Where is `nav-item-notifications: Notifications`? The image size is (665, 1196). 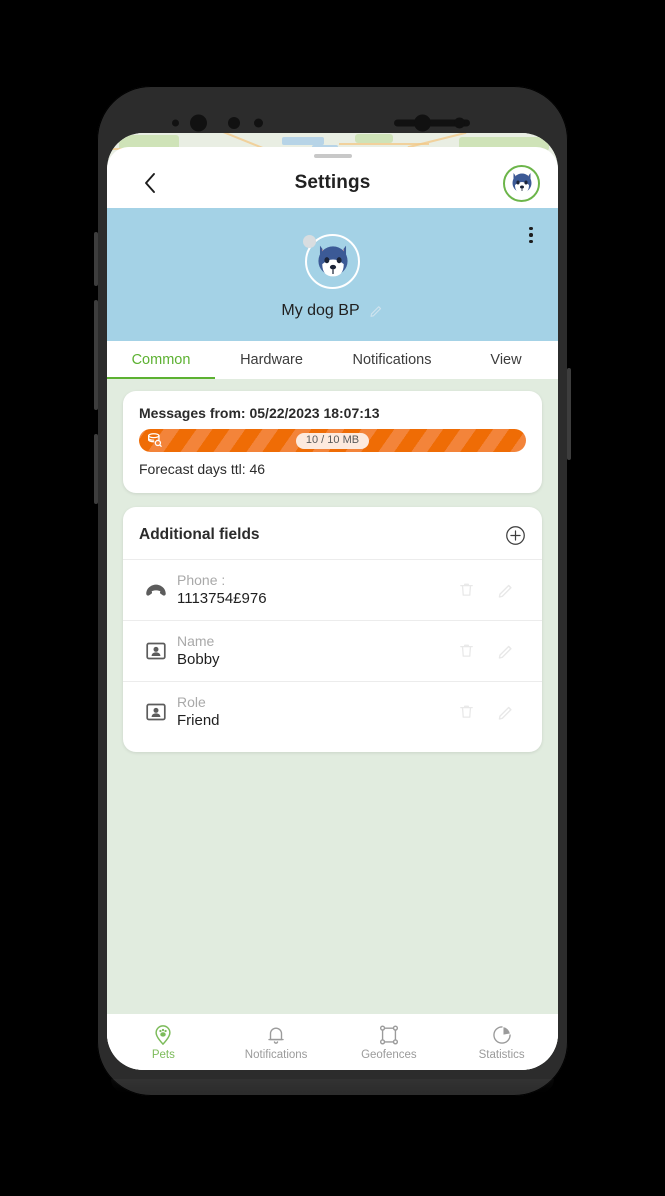
nav-item-notifications: Notifications is located at coordinates (276, 1042).